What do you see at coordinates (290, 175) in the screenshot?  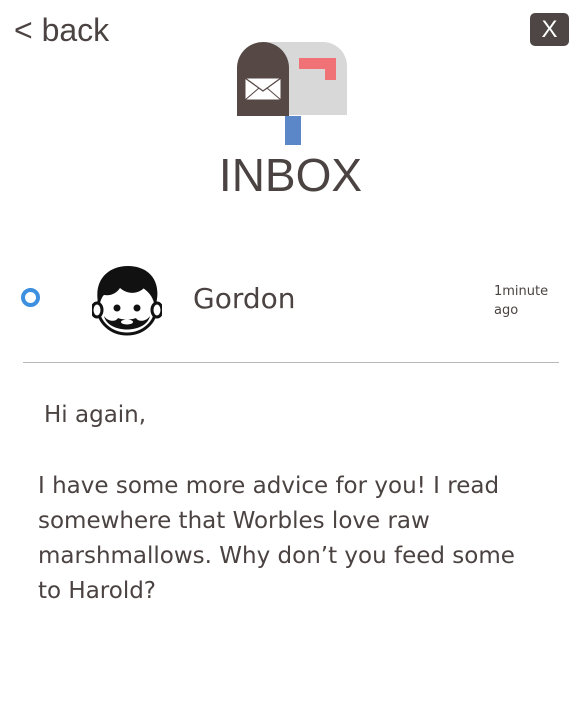 I see `page-title: INBOX` at bounding box center [290, 175].